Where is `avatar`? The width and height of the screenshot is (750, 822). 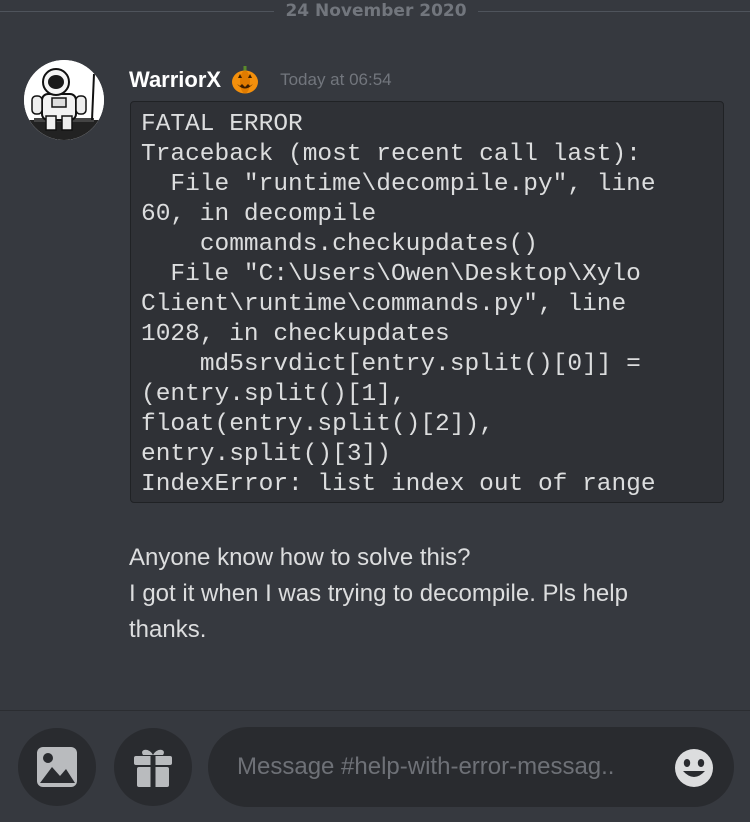 avatar is located at coordinates (64, 100).